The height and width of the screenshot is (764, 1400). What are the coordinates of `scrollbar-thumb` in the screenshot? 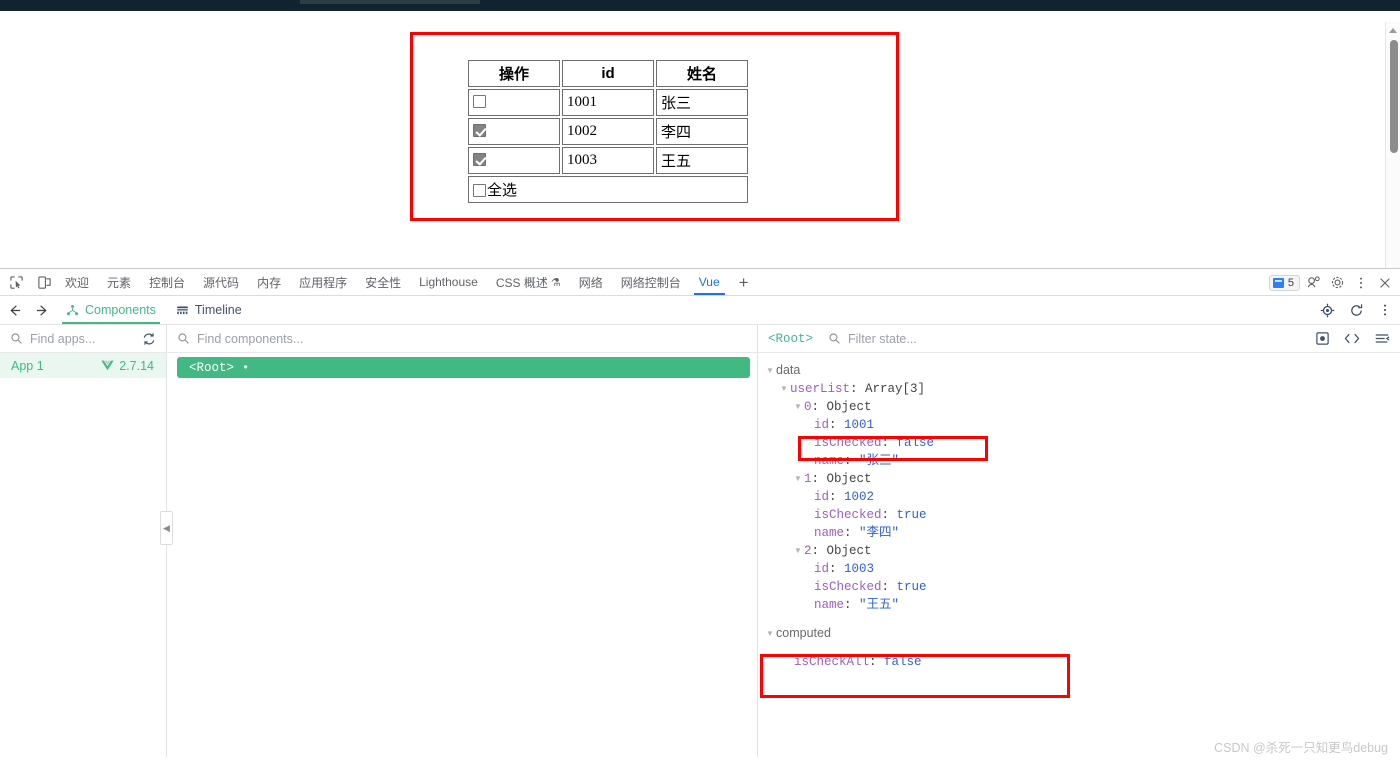 It's located at (1393, 96).